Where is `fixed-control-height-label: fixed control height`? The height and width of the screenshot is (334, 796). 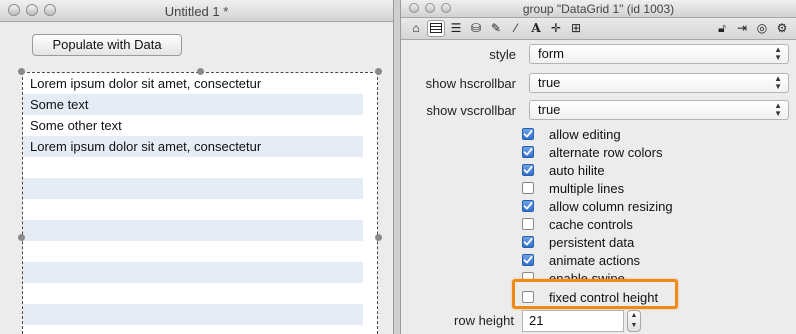
fixed-control-height-label: fixed control height is located at coordinates (604, 297).